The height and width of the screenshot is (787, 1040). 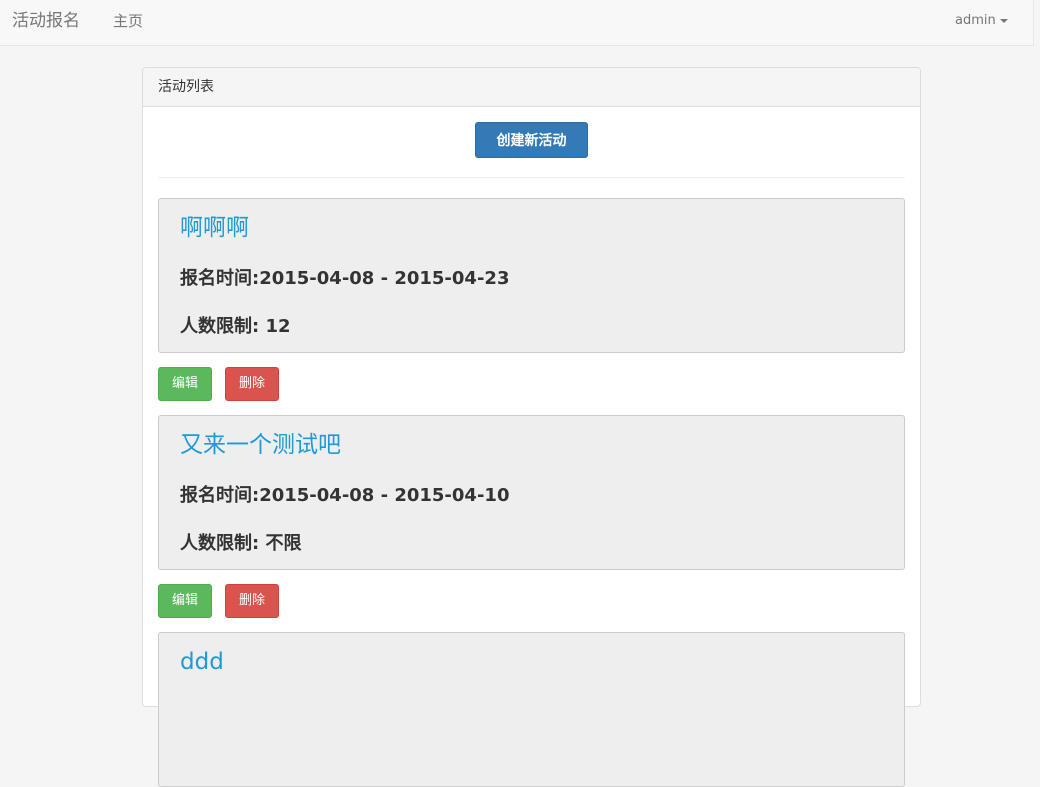 I want to click on event-participant-limit: 人数限制: 不限, so click(x=241, y=543).